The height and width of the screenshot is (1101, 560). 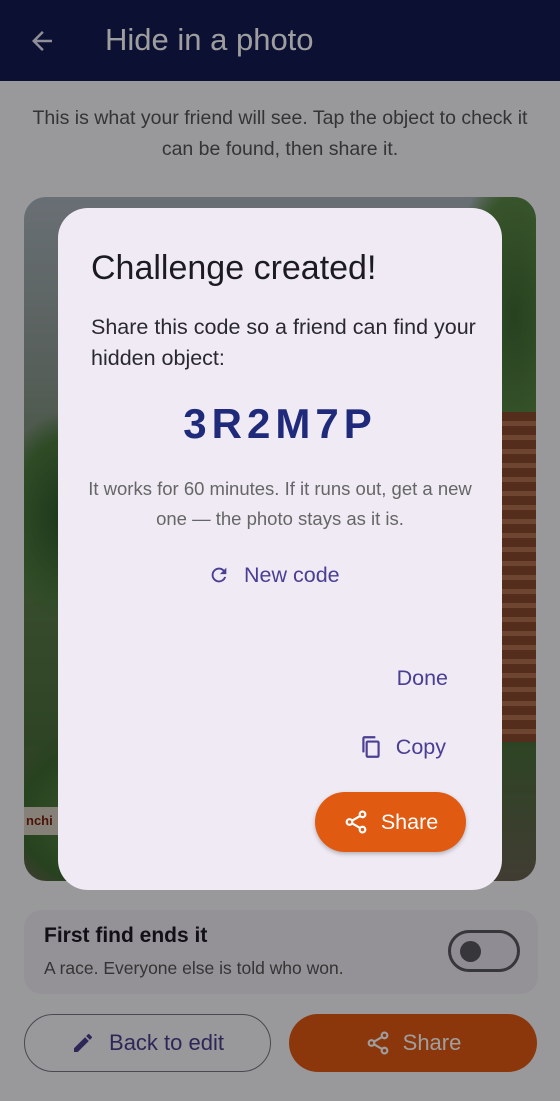 What do you see at coordinates (420, 746) in the screenshot?
I see `copy-label: Copy` at bounding box center [420, 746].